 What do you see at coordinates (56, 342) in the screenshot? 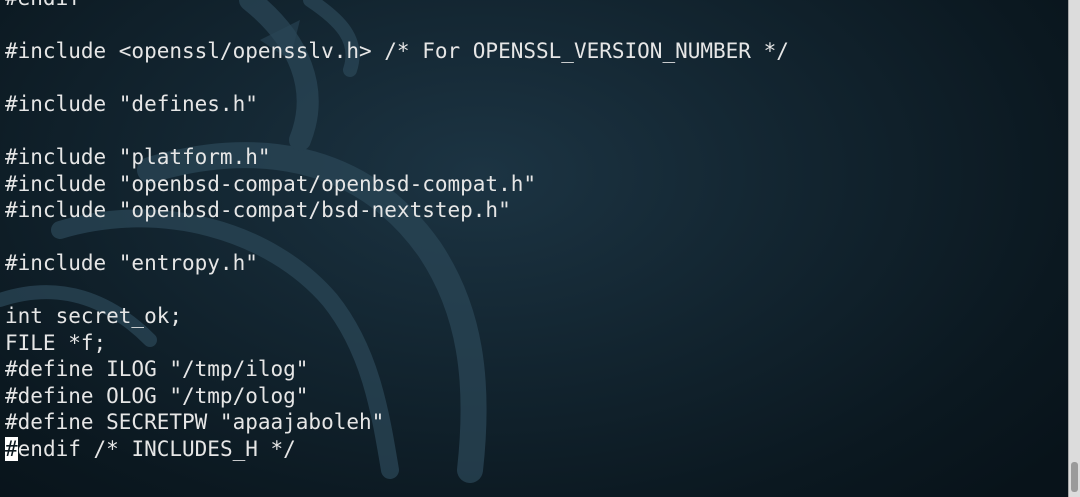
I see `code-line: FILE *f;` at bounding box center [56, 342].